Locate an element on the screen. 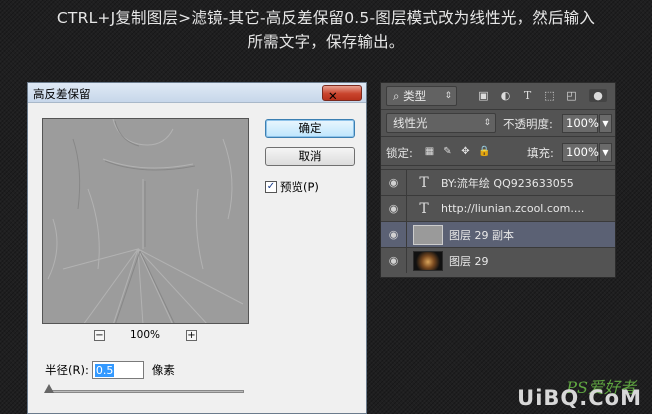 The image size is (652, 414). radius-slider-thumb is located at coordinates (49, 388).